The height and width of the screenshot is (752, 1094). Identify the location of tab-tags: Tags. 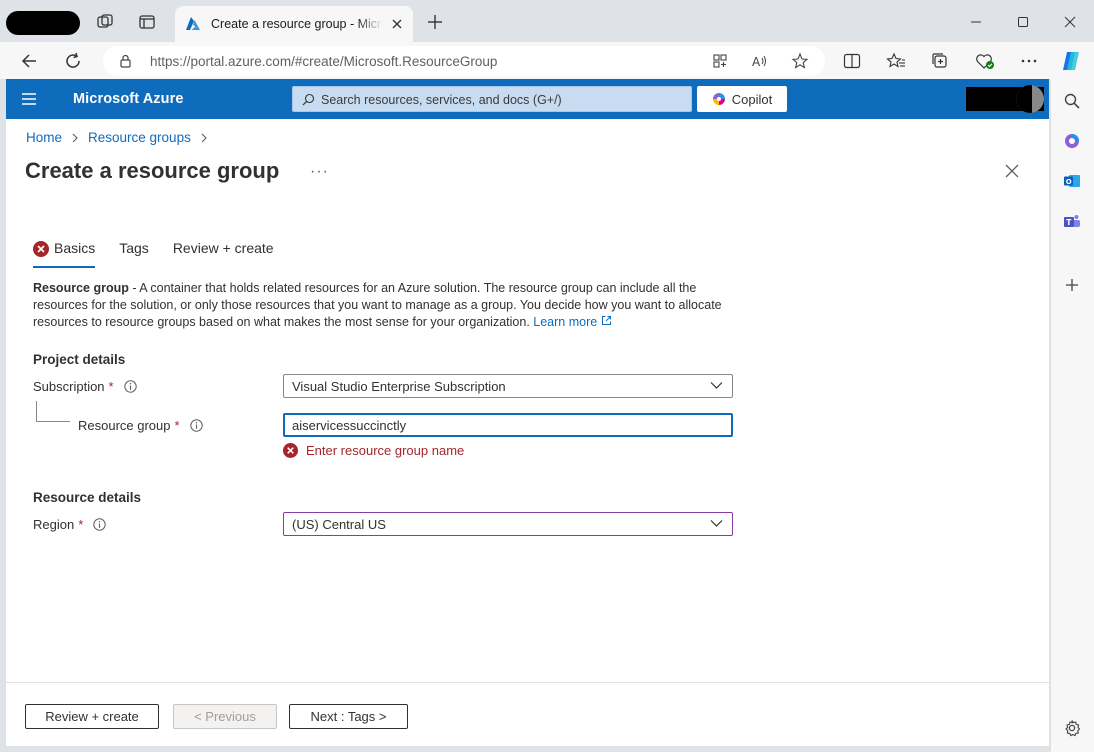
(134, 254).